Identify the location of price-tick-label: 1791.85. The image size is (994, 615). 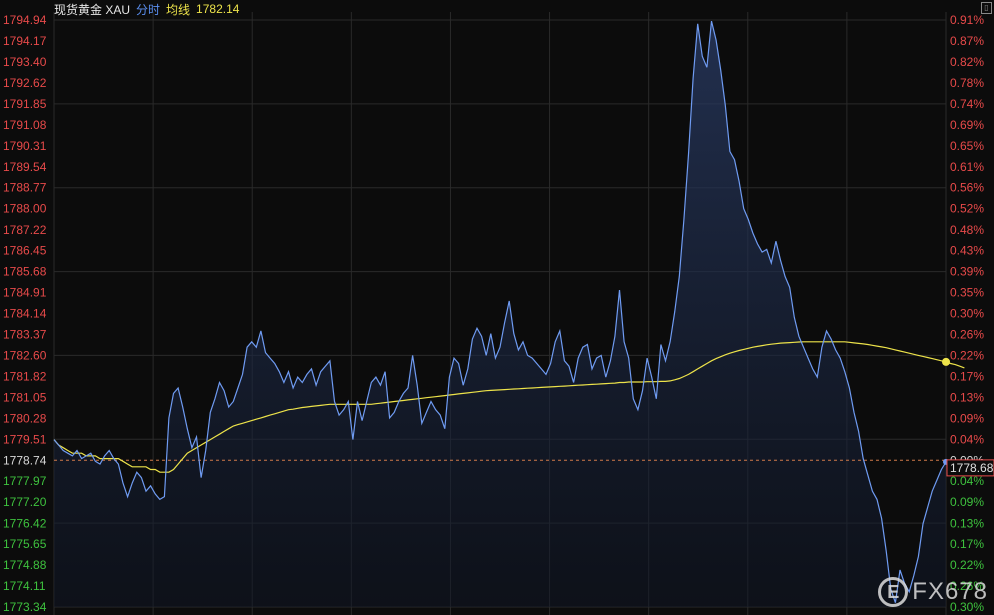
(25, 104).